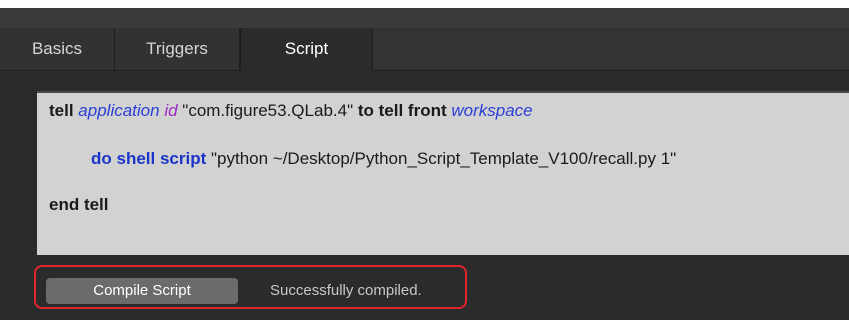 This screenshot has height=320, width=849. Describe the element at coordinates (57, 49) in the screenshot. I see `tab-basics: Basics` at that location.